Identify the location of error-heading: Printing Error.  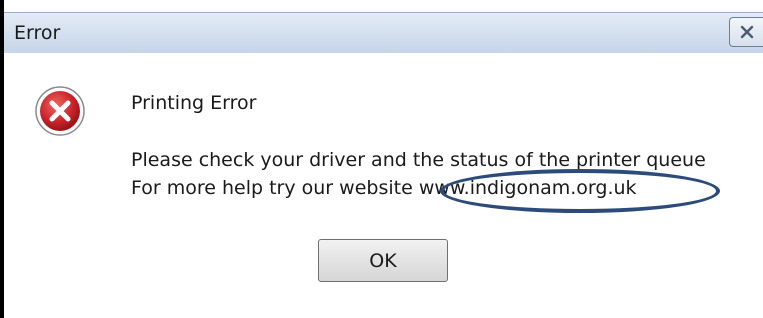
(194, 103).